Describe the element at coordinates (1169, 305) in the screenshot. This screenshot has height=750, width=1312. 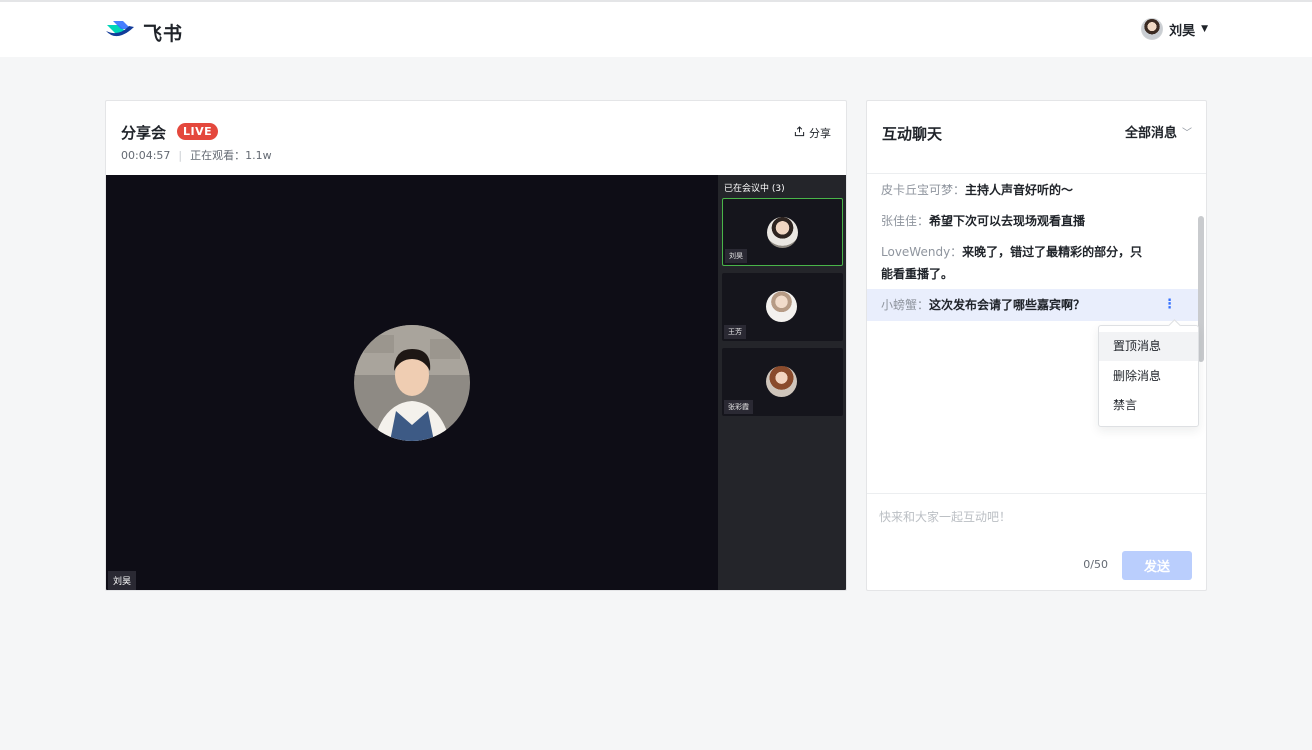
I see `more-vertical-icon: ⋮` at that location.